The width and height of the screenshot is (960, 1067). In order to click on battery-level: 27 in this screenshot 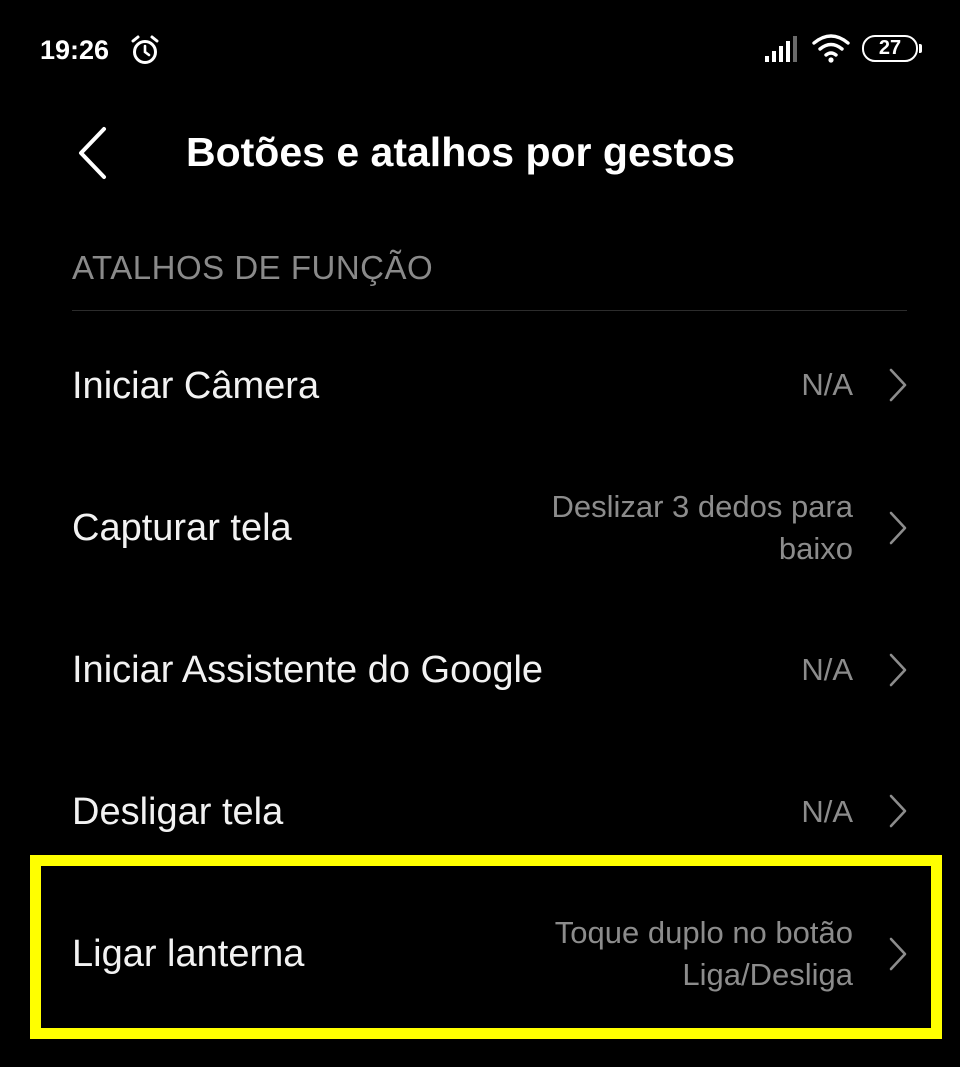, I will do `click(890, 48)`.